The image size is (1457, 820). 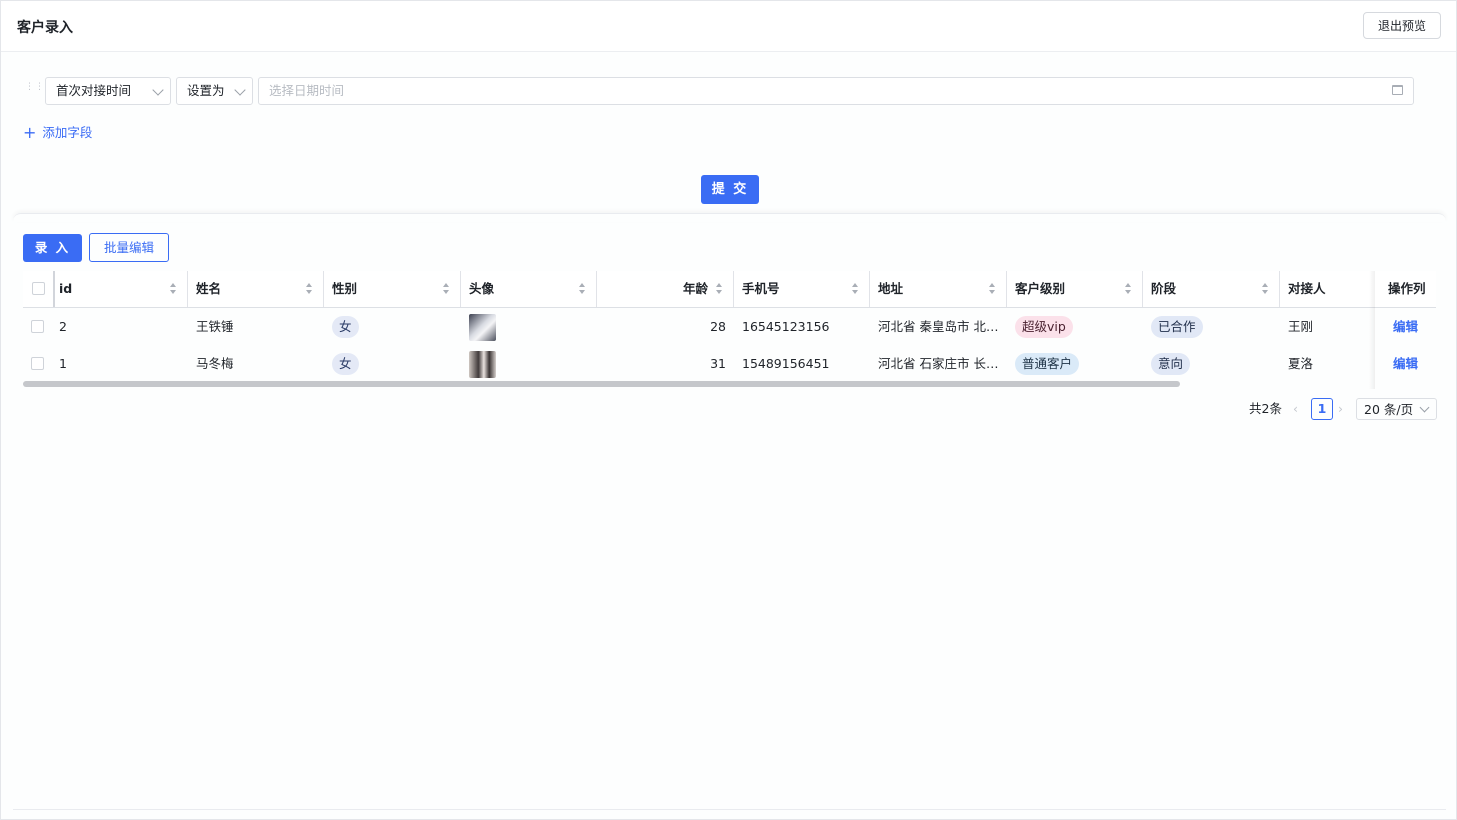 I want to click on cell-id: 2, so click(x=63, y=326).